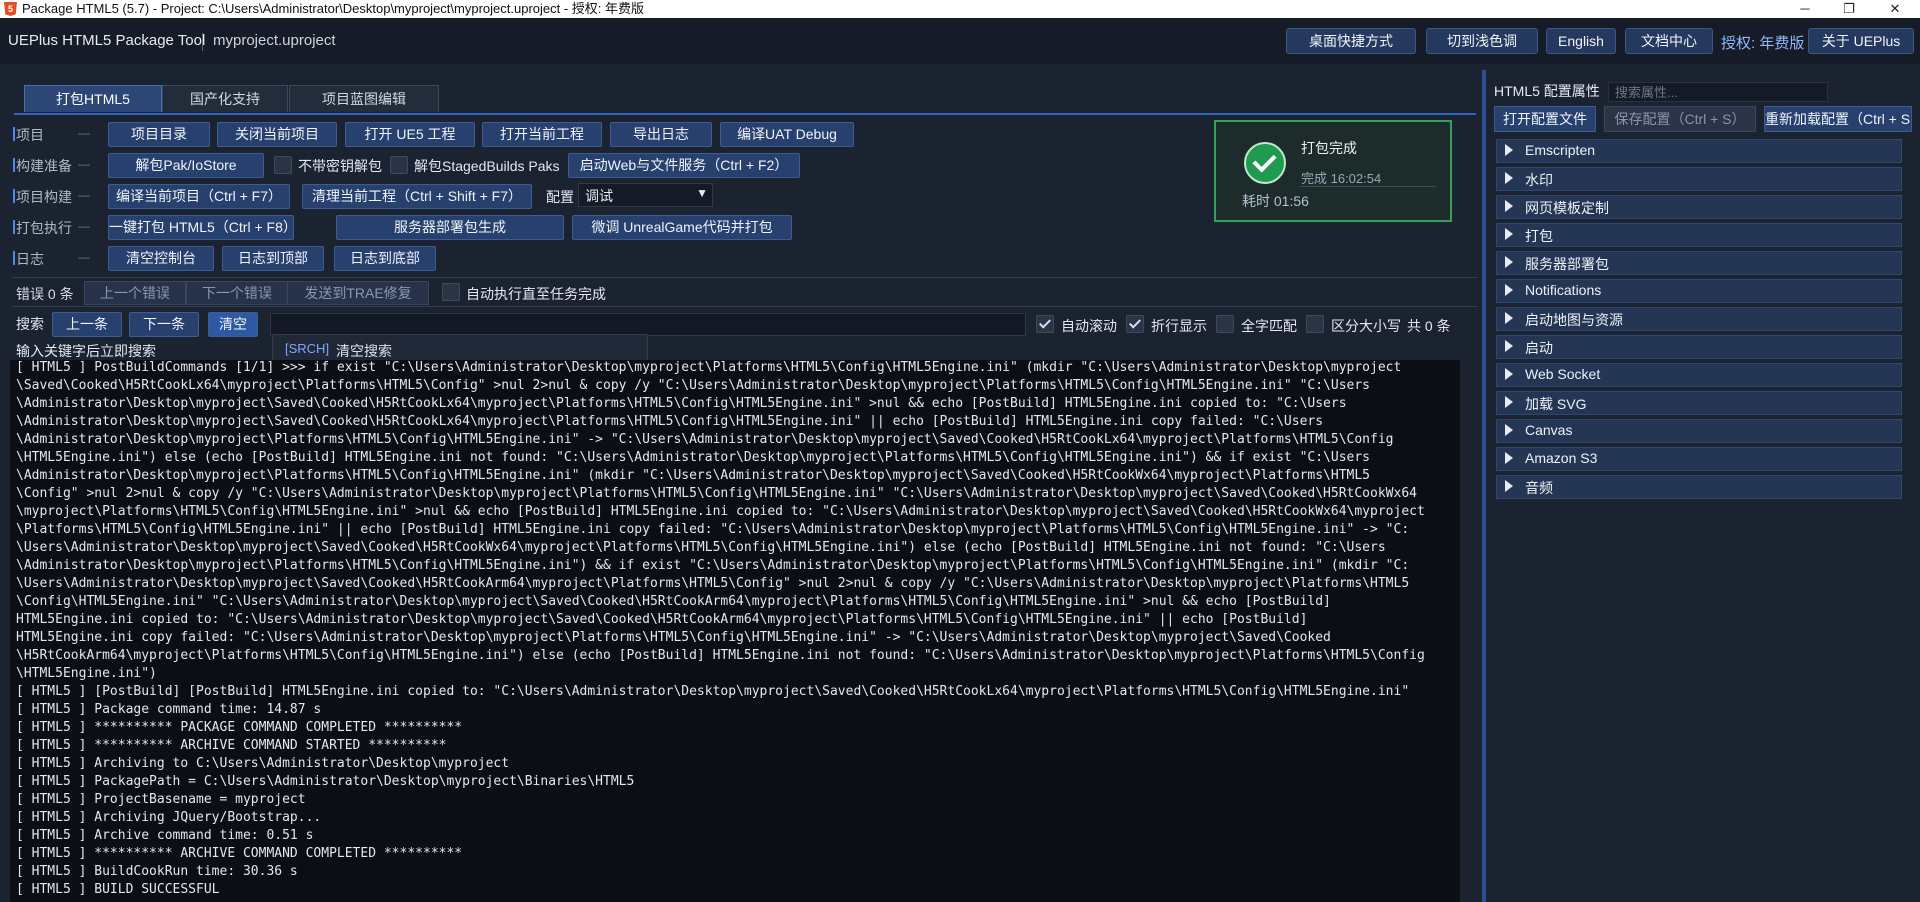 Image resolution: width=1920 pixels, height=902 pixels. Describe the element at coordinates (1699, 431) in the screenshot. I see `config-section: Canvas` at that location.